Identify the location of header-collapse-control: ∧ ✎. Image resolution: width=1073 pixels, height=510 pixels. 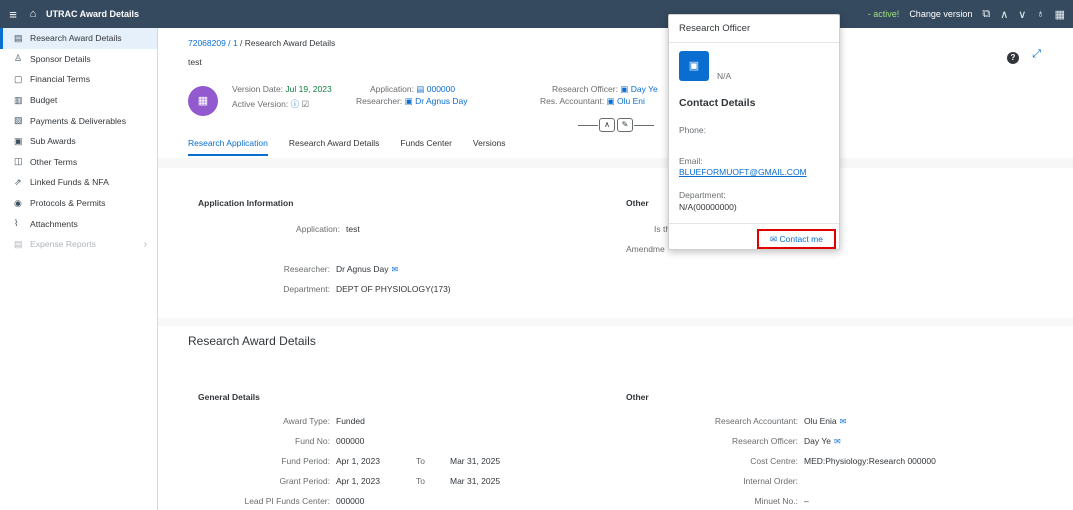
(616, 125).